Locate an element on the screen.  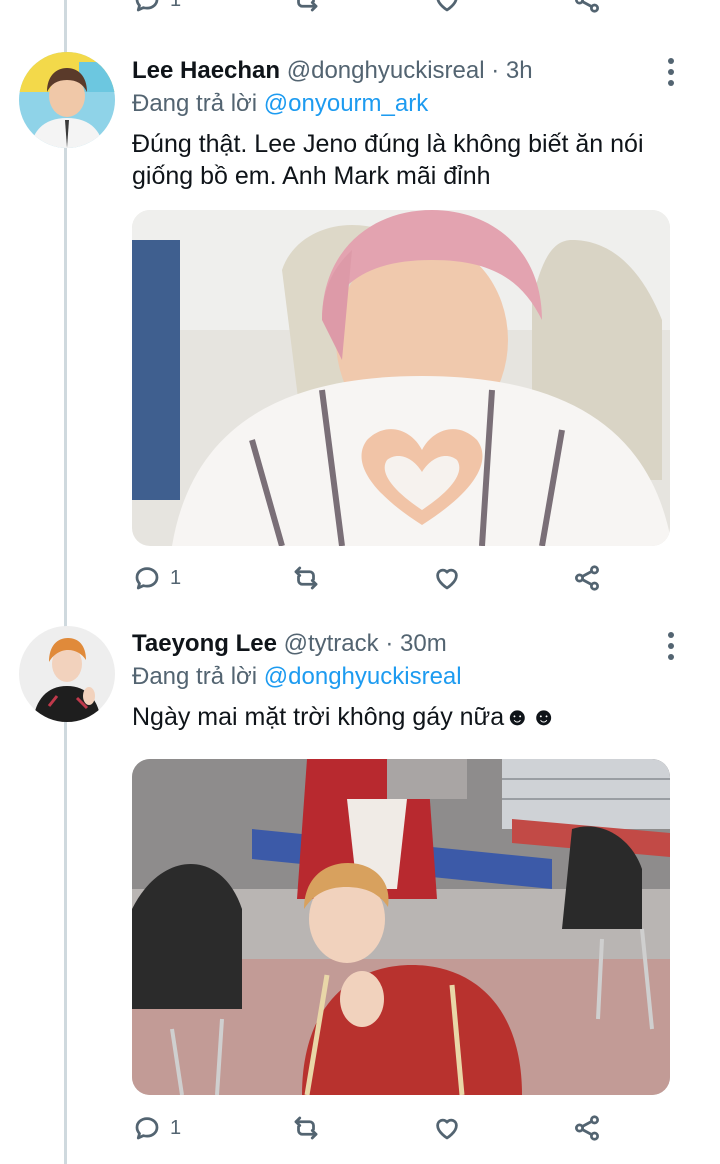
thread-line is located at coordinates (65, 582).